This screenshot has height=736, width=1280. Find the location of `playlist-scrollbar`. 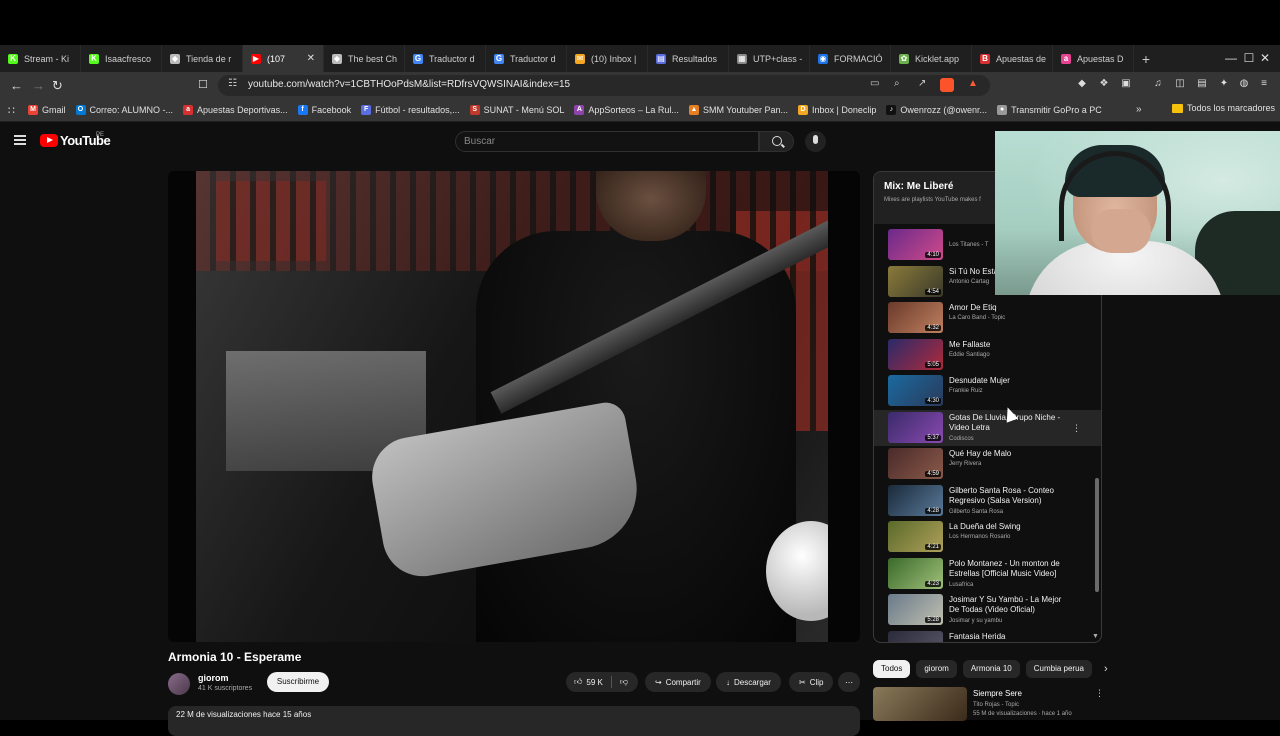

playlist-scrollbar is located at coordinates (1097, 535).